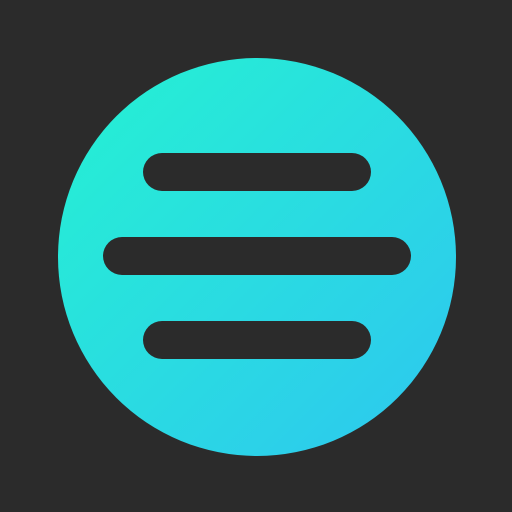  I want to click on menu-bar-top, so click(257, 172).